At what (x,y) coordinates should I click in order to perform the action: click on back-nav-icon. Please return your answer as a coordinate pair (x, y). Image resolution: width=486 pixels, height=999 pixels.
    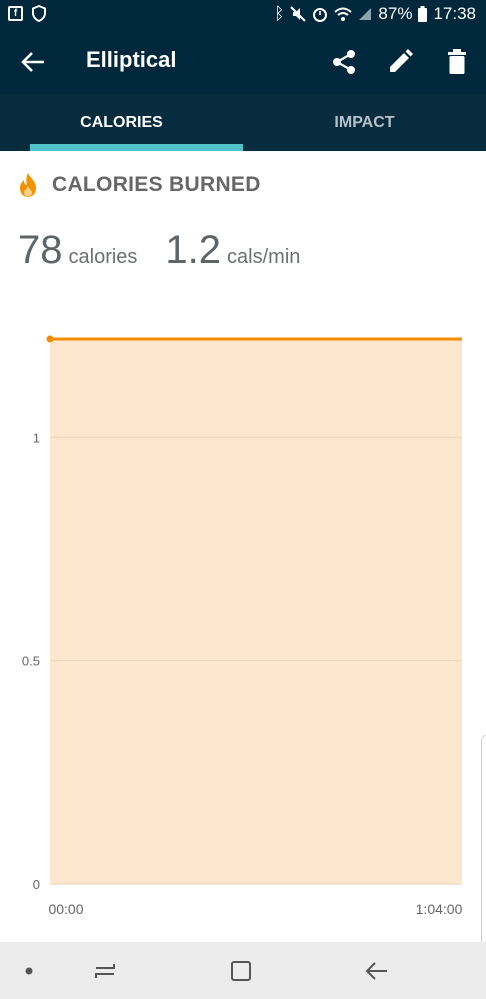
    Looking at the image, I should click on (377, 971).